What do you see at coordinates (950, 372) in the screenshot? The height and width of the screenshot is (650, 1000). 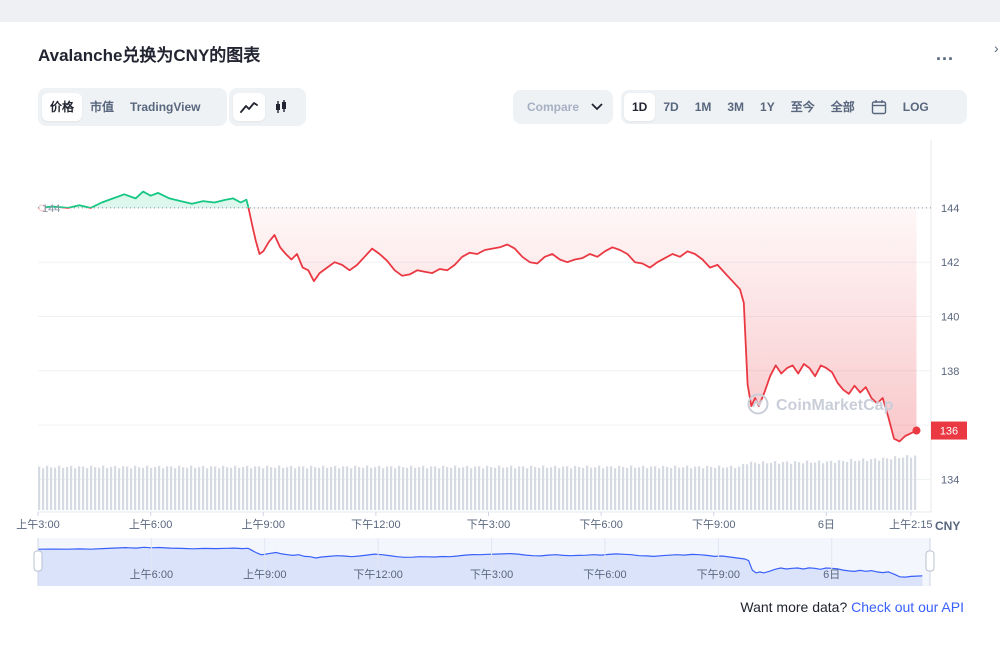 I see `y-tick-label: 138` at bounding box center [950, 372].